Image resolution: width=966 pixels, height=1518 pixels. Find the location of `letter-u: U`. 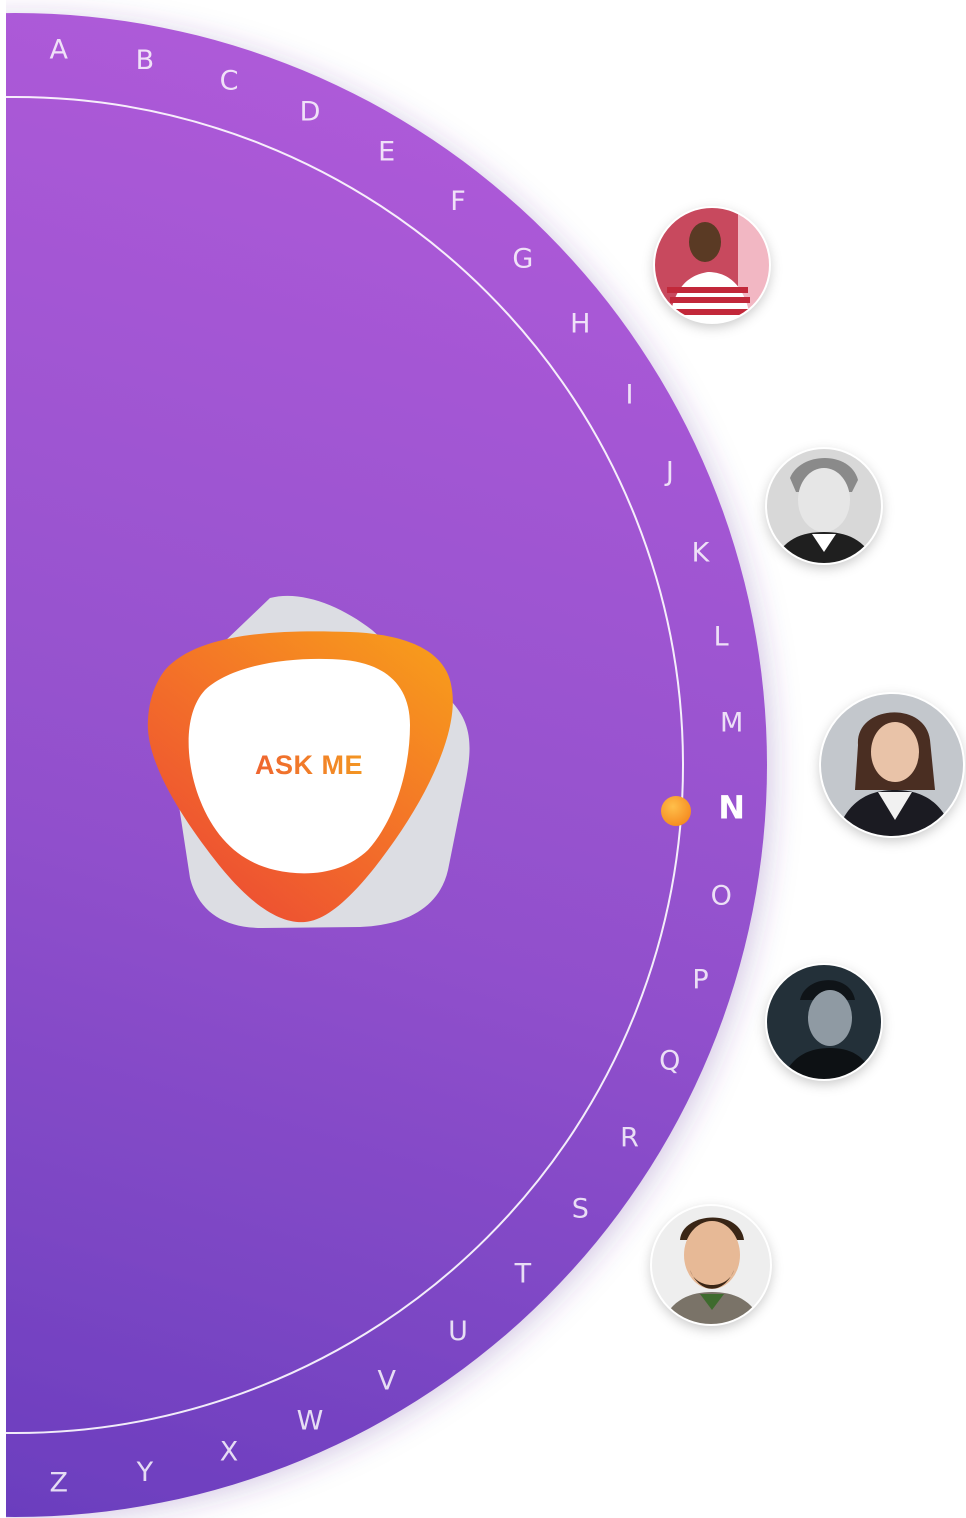

letter-u: U is located at coordinates (458, 1331).